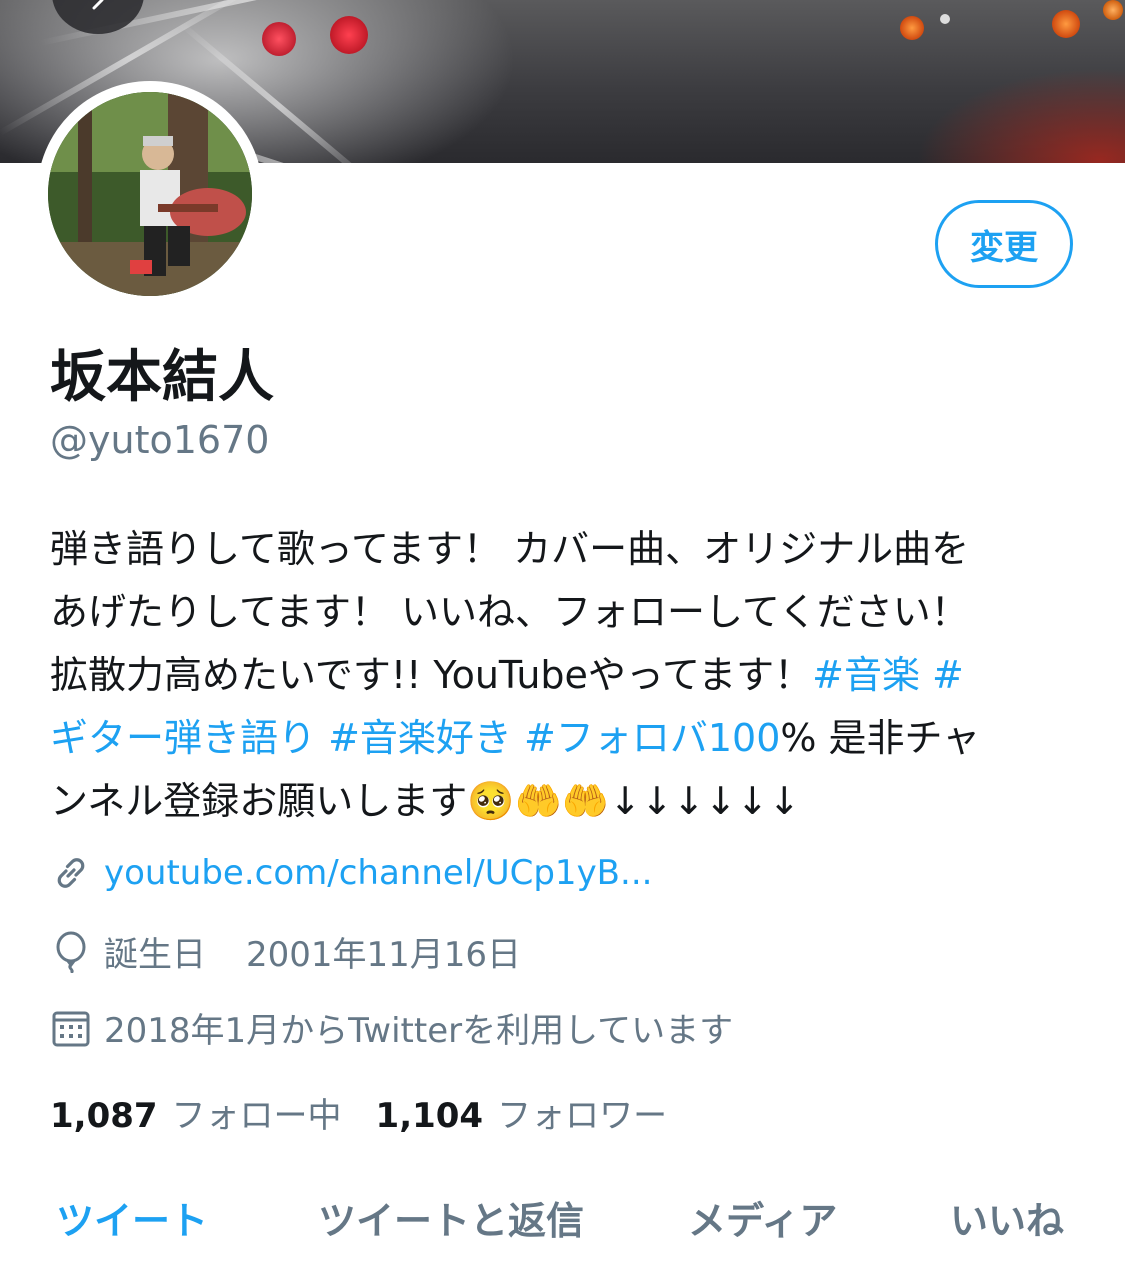  What do you see at coordinates (509, 612) in the screenshot?
I see `bio-text: あげたりしてます！ いいね、フォローしてください！` at bounding box center [509, 612].